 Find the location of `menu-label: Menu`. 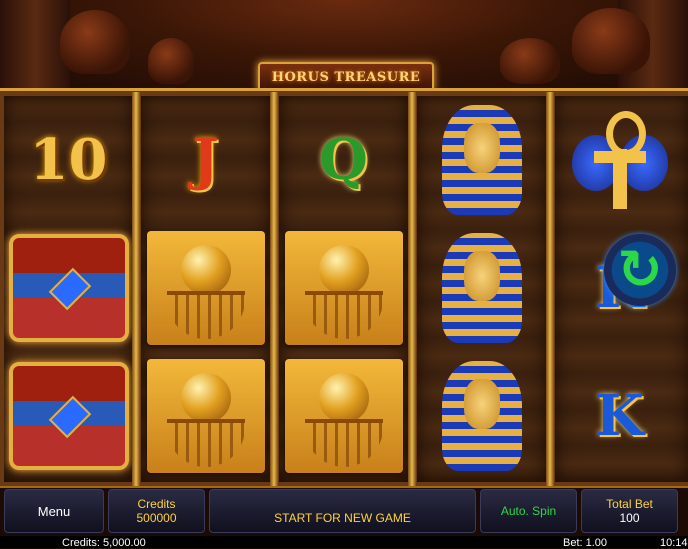

menu-label: Menu is located at coordinates (54, 511).